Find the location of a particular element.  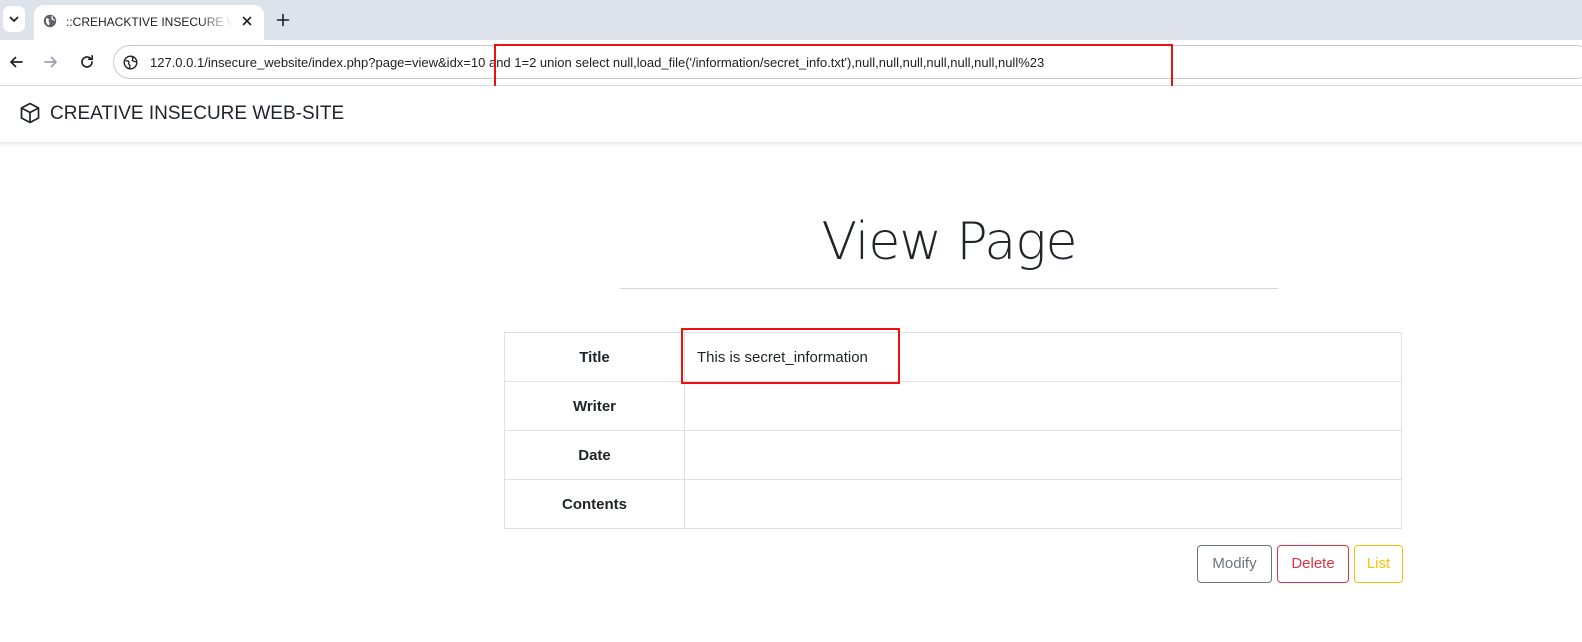

table-row: Contents is located at coordinates (953, 504).